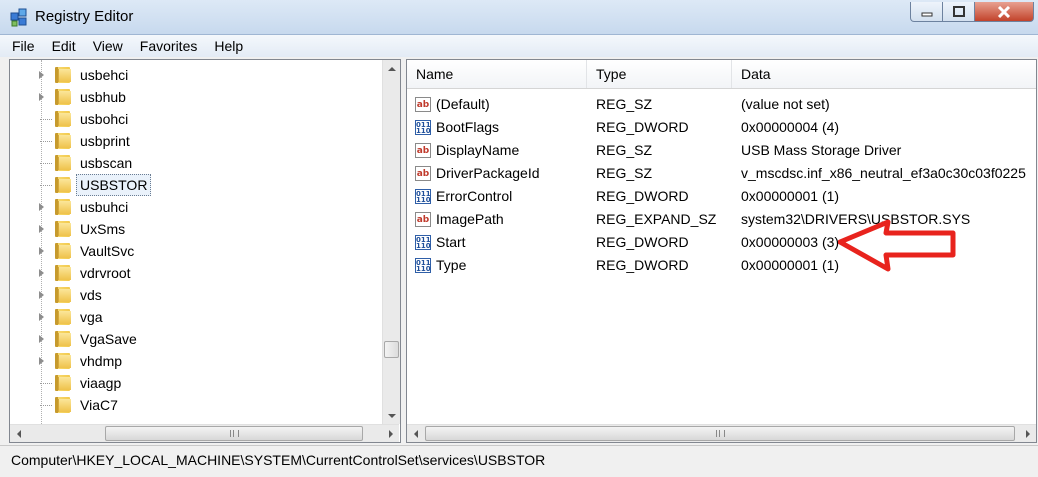 The width and height of the screenshot is (1038, 477). I want to click on tree-item-vga: vga, so click(195, 317).